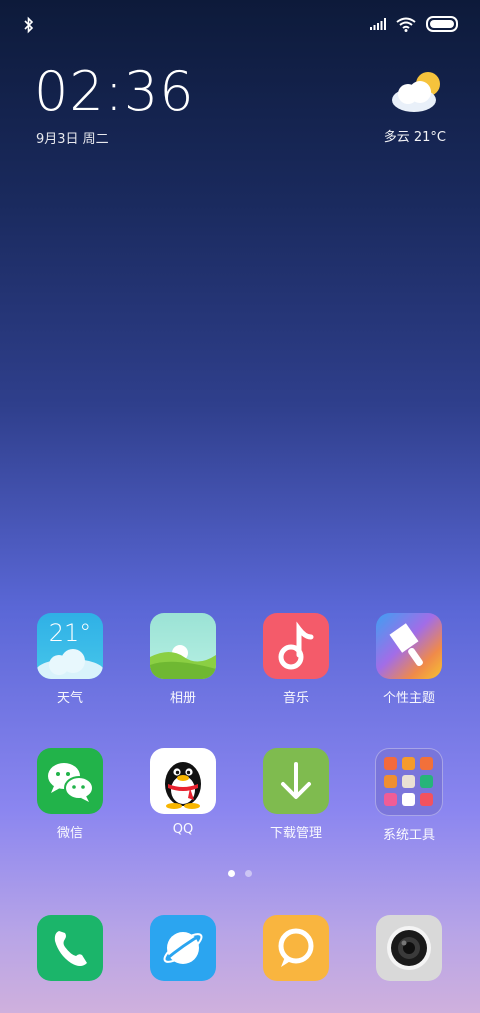 The height and width of the screenshot is (1013, 480). Describe the element at coordinates (295, 833) in the screenshot. I see `app-label: 下载管理` at that location.